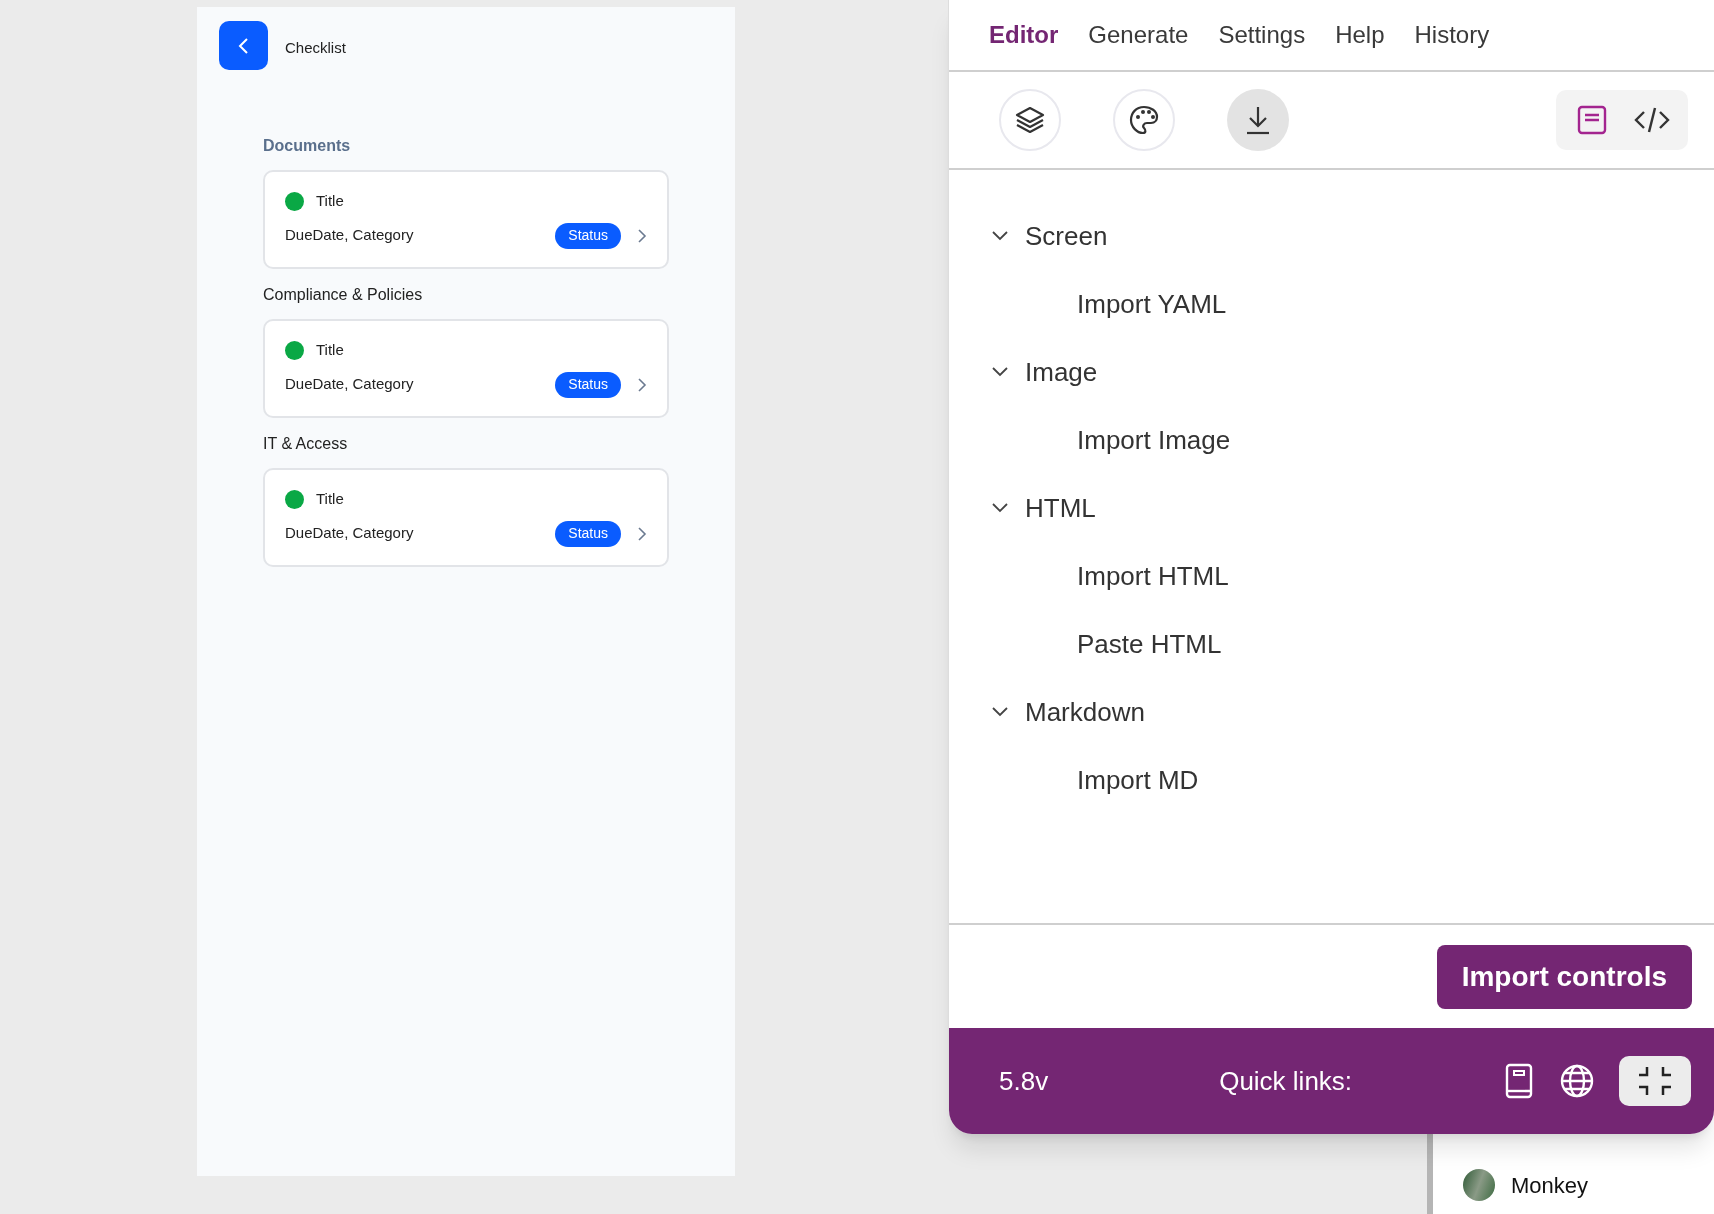  What do you see at coordinates (1152, 304) in the screenshot?
I see `tree-item: Import YAML` at bounding box center [1152, 304].